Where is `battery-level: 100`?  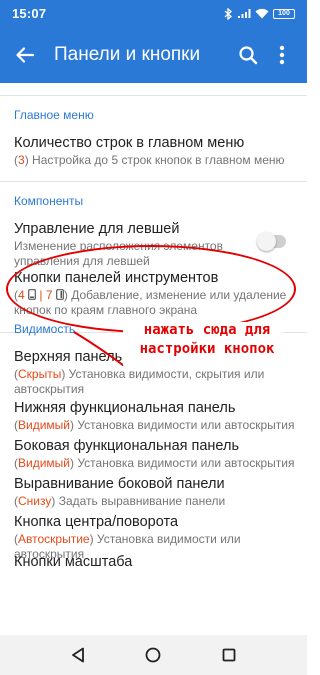
battery-level: 100 is located at coordinates (284, 13).